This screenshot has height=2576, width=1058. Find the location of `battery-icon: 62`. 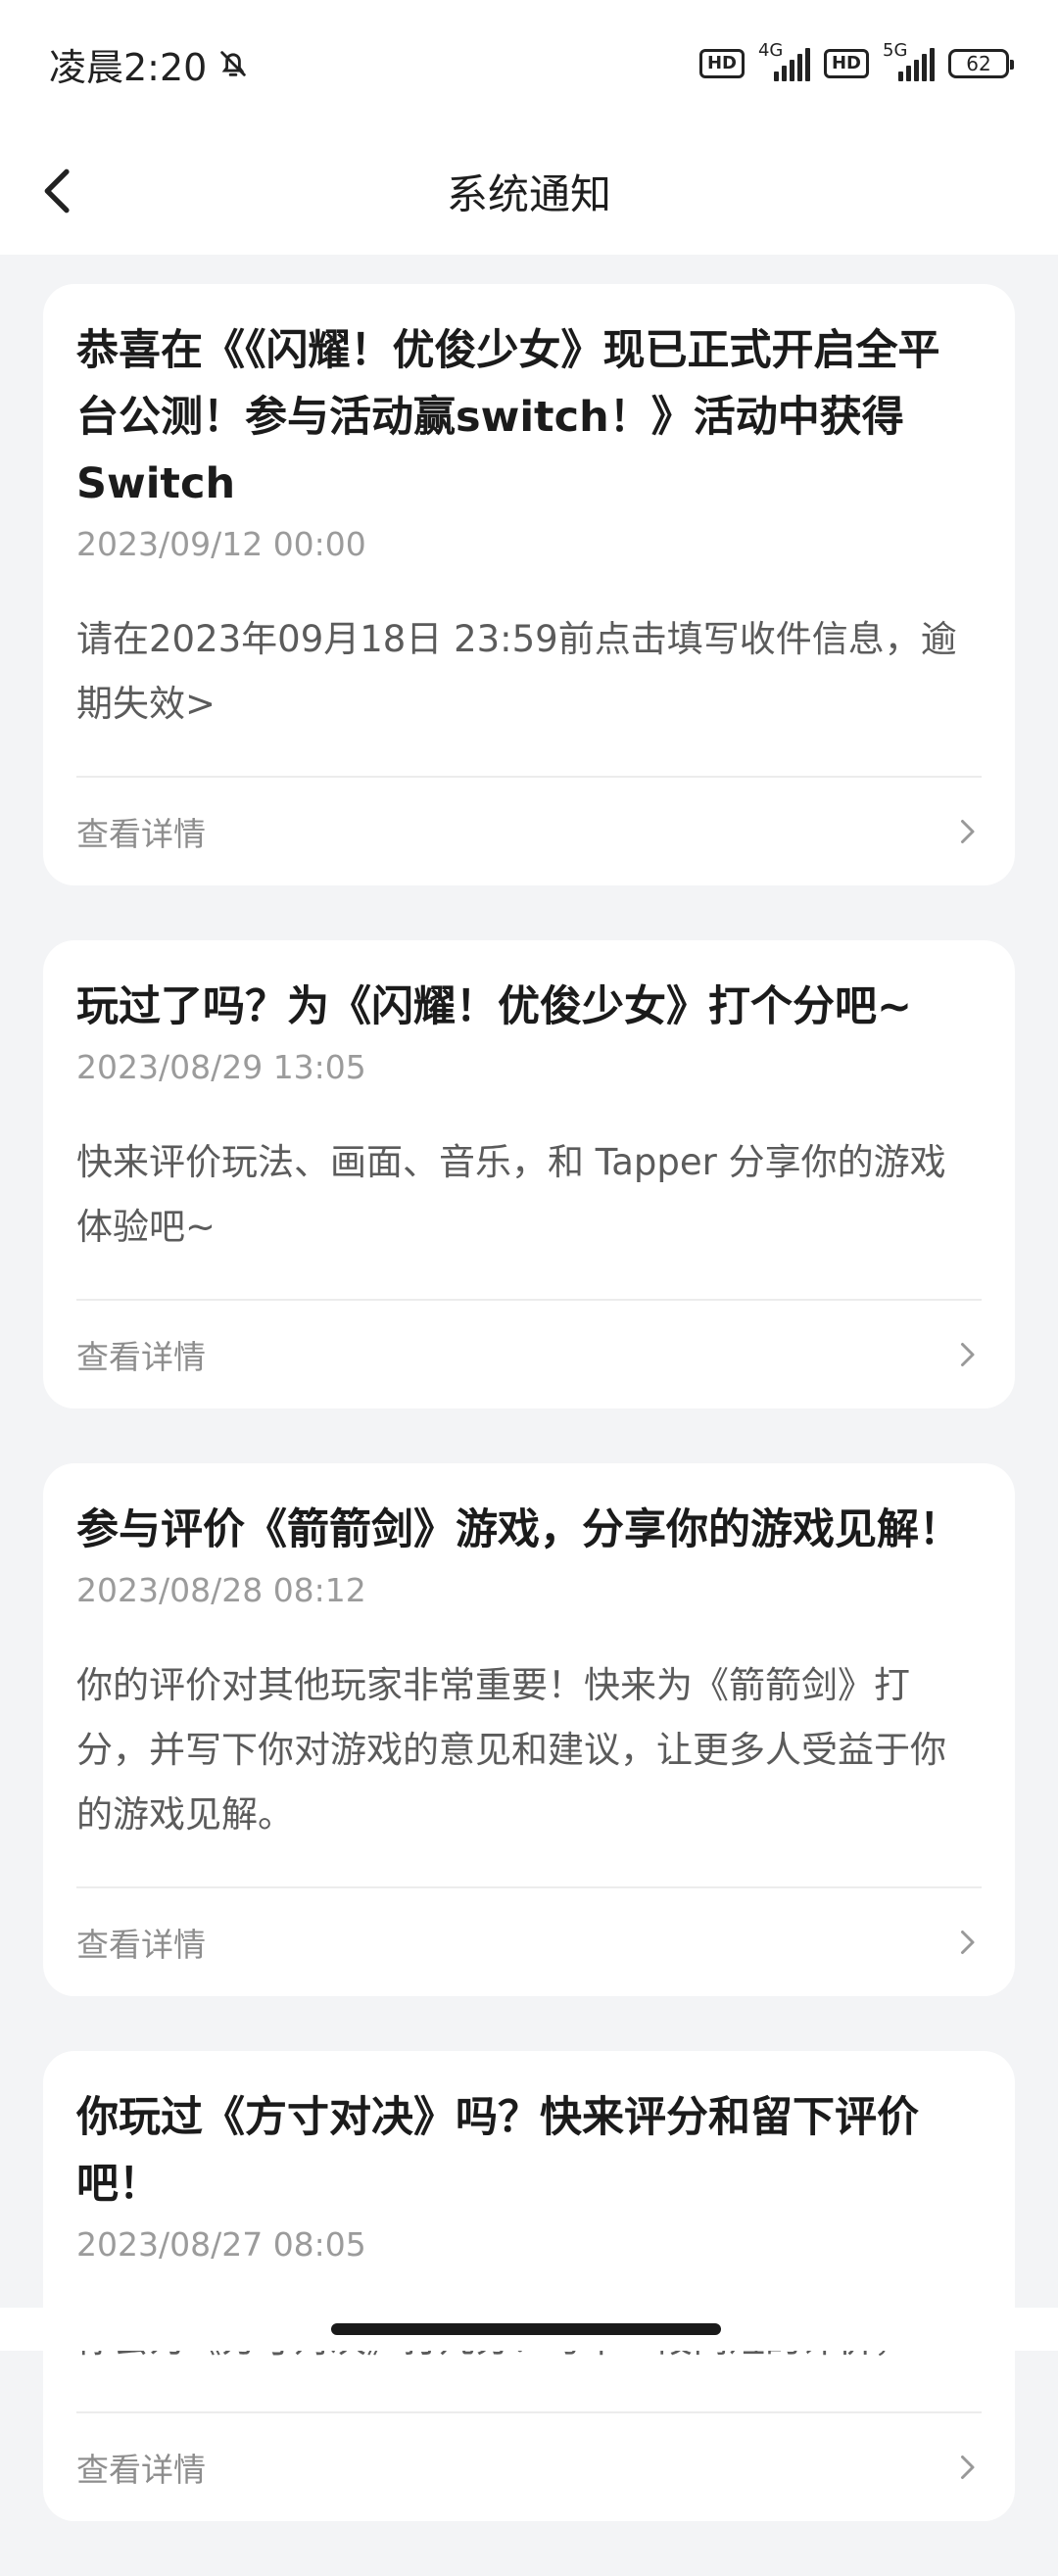

battery-icon: 62 is located at coordinates (981, 63).